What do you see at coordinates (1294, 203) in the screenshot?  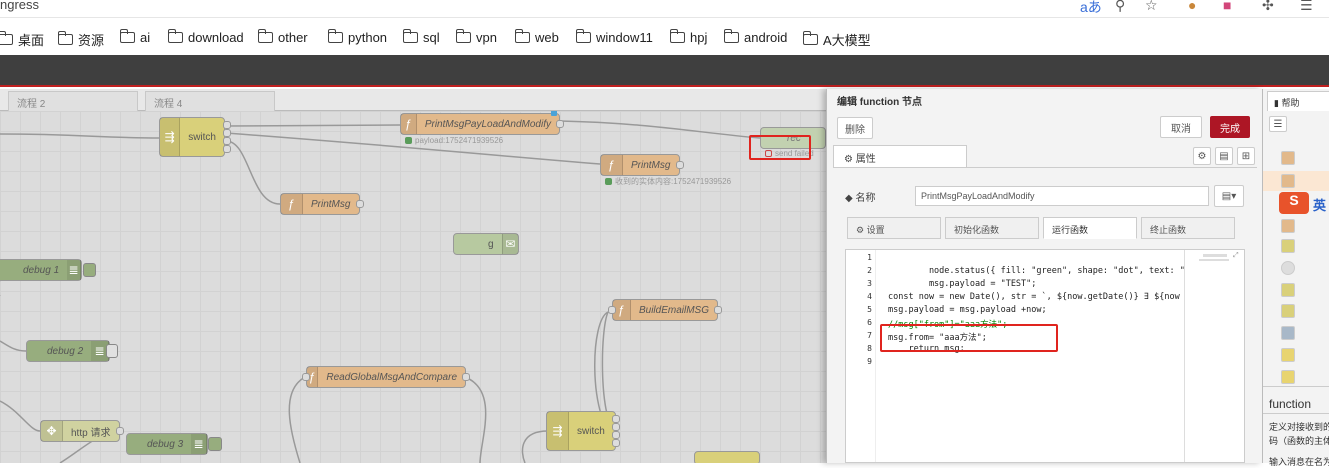 I see `ime-icon: S` at bounding box center [1294, 203].